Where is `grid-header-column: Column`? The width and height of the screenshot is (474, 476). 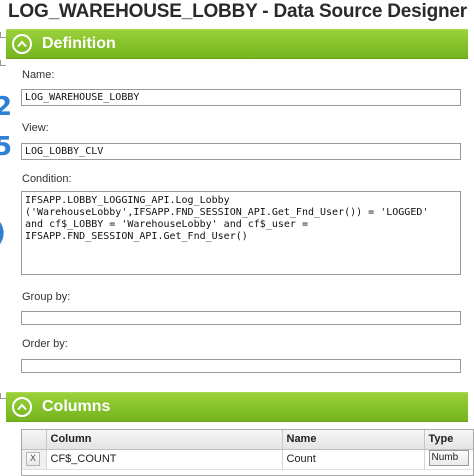 grid-header-column: Column is located at coordinates (164, 440).